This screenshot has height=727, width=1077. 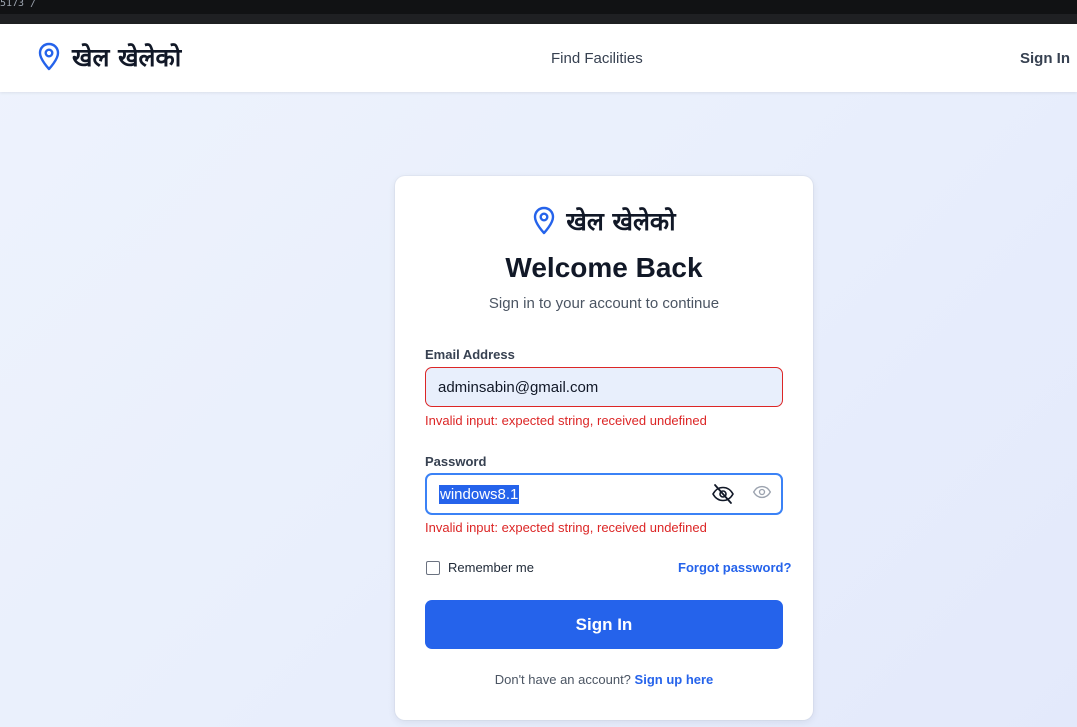 What do you see at coordinates (433, 568) in the screenshot?
I see `remember-me-checkbox` at bounding box center [433, 568].